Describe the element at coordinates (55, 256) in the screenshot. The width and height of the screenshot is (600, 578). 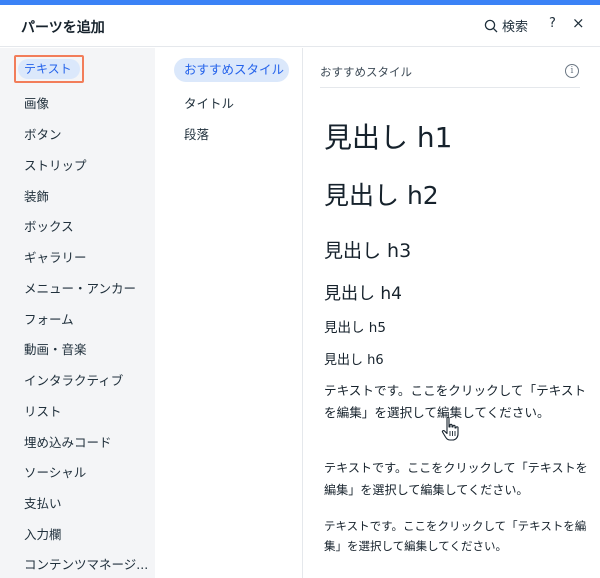
I see `category-item-gallery: ギャラリー` at that location.